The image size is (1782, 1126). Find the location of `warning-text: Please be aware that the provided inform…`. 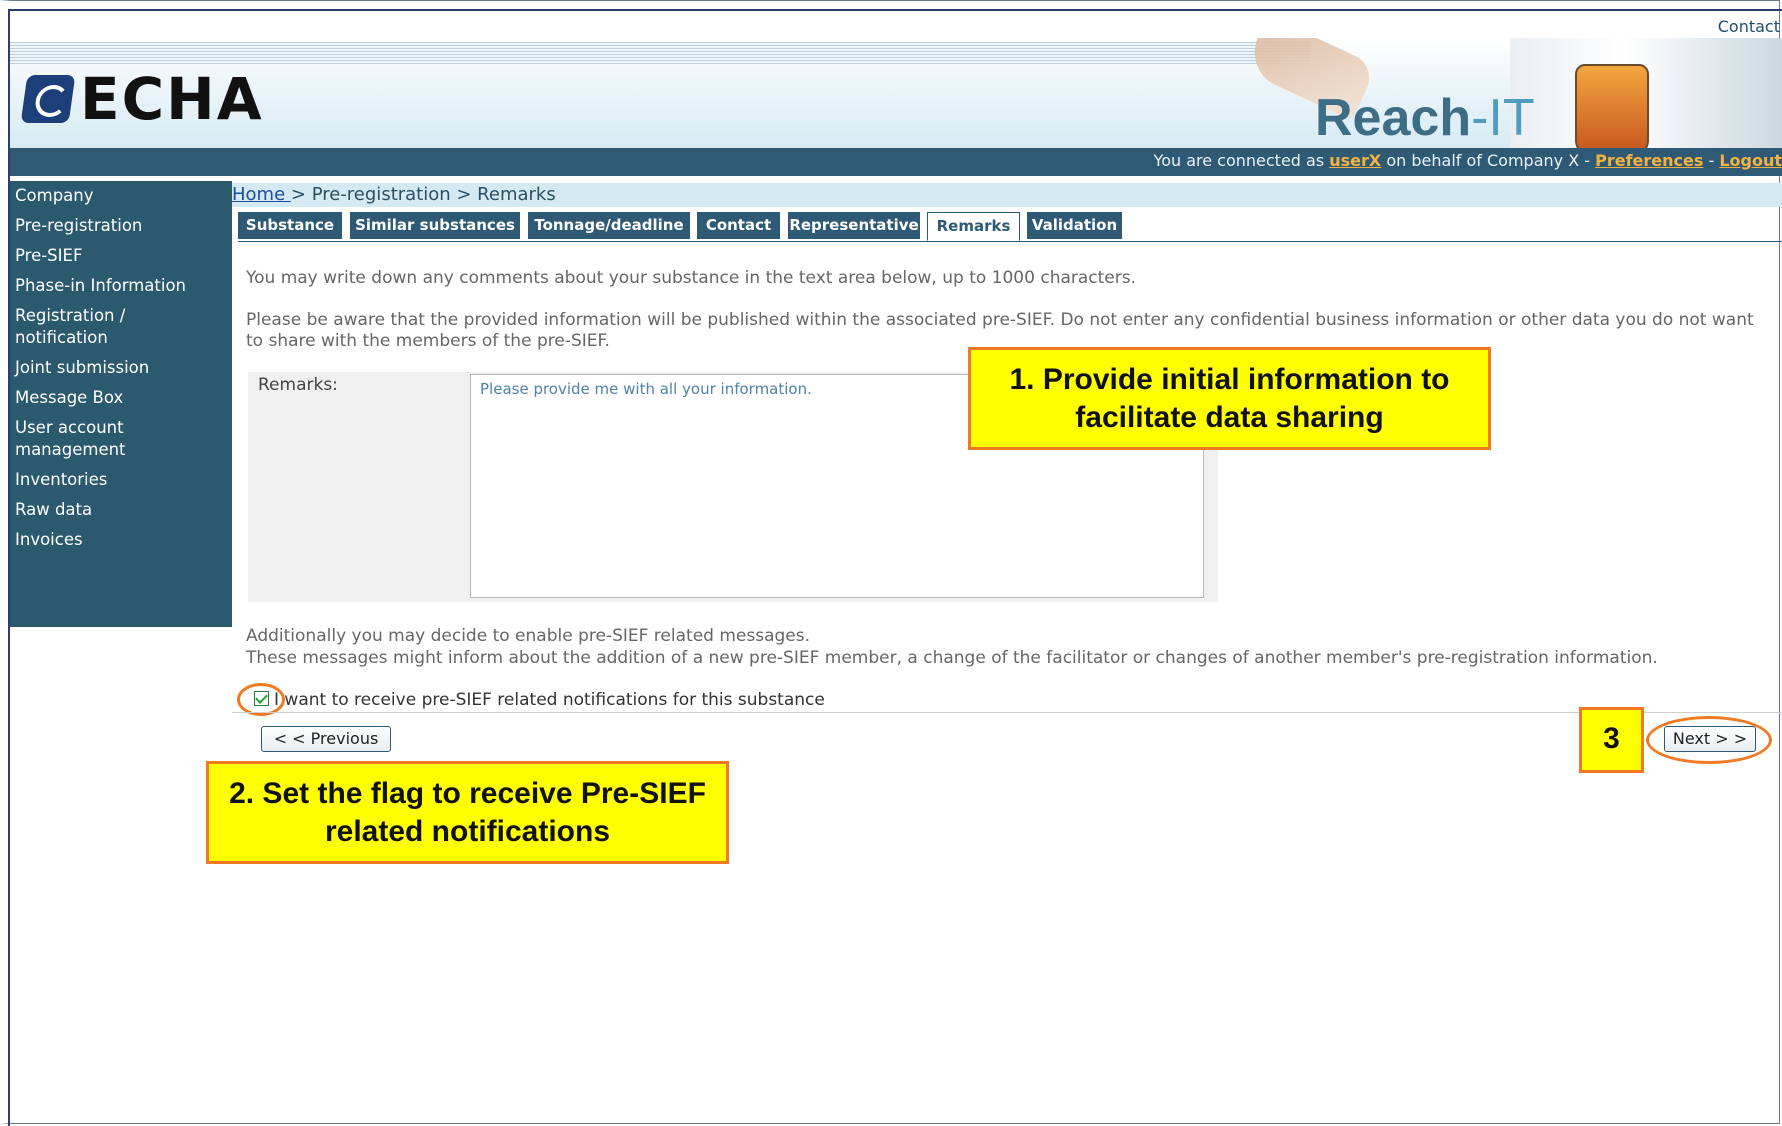

warning-text: Please be aware that the provided inform… is located at coordinates (1000, 330).